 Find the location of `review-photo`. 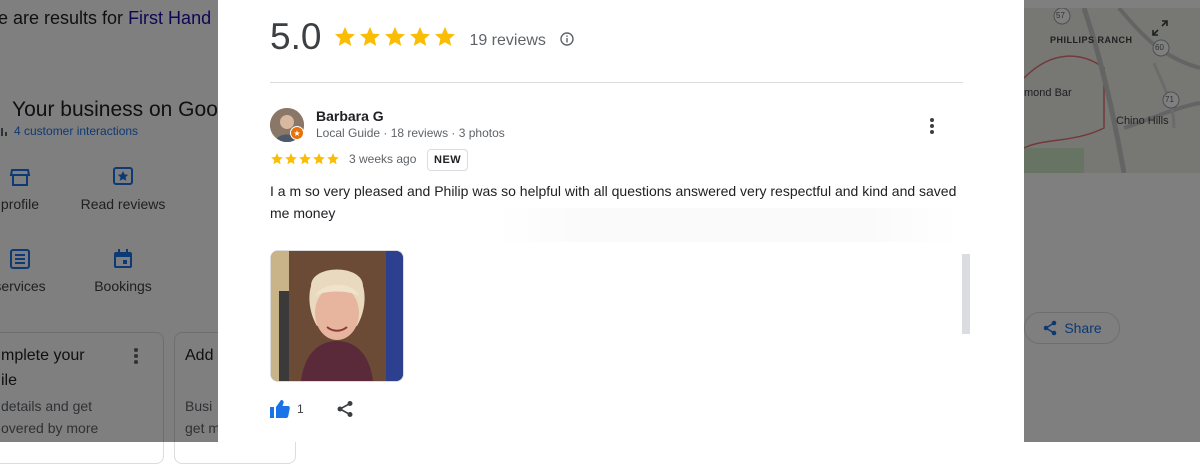

review-photo is located at coordinates (337, 316).